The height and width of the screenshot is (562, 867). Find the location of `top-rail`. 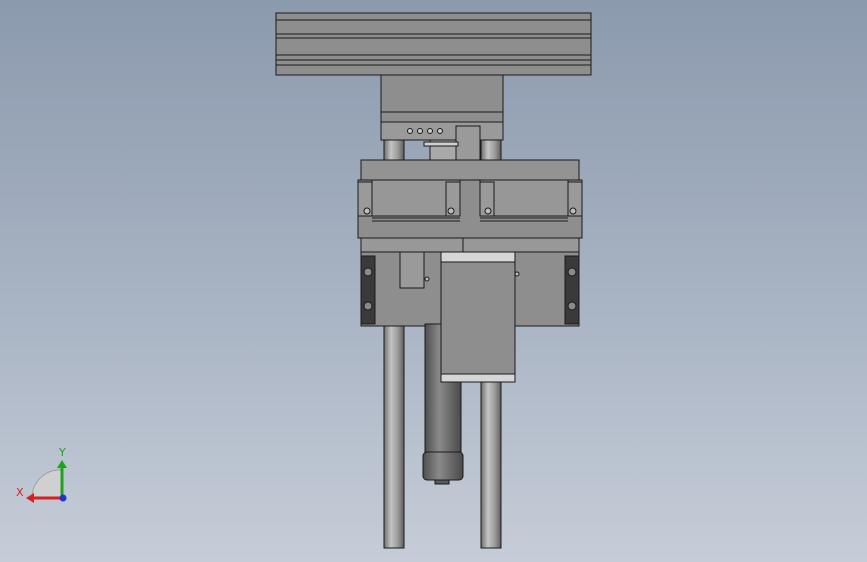

top-rail is located at coordinates (433, 44).